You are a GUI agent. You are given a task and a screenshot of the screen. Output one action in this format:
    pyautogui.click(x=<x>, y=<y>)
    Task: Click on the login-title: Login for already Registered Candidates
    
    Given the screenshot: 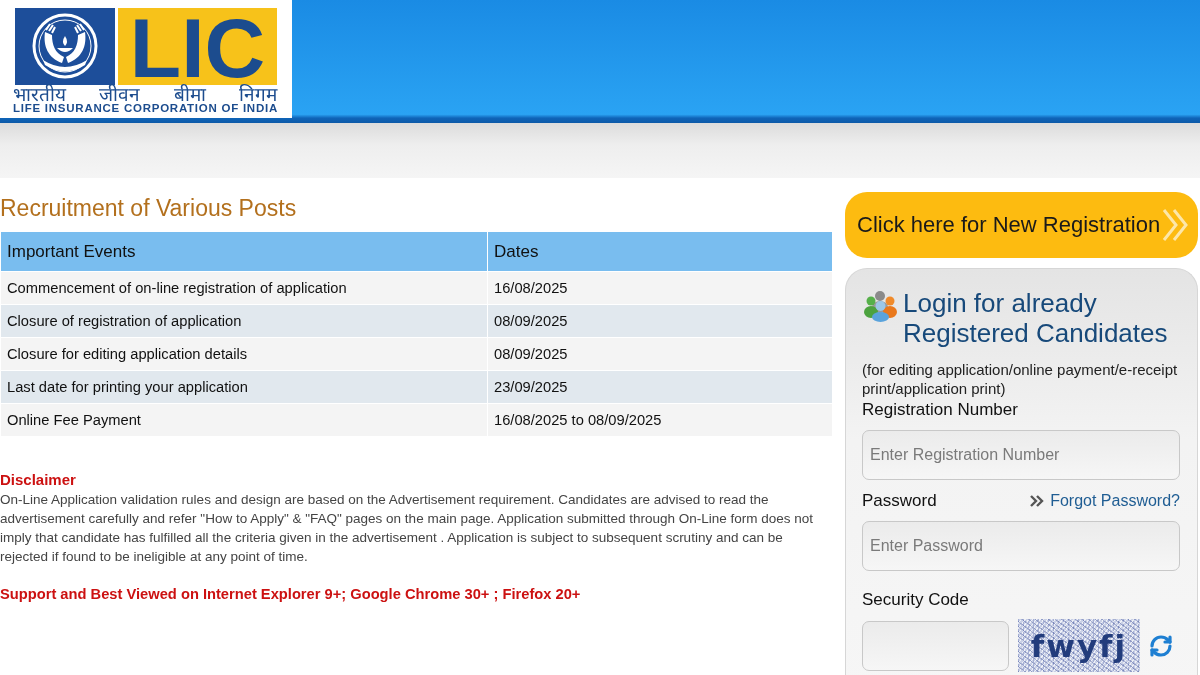 What is the action you would take?
    pyautogui.click(x=1036, y=318)
    